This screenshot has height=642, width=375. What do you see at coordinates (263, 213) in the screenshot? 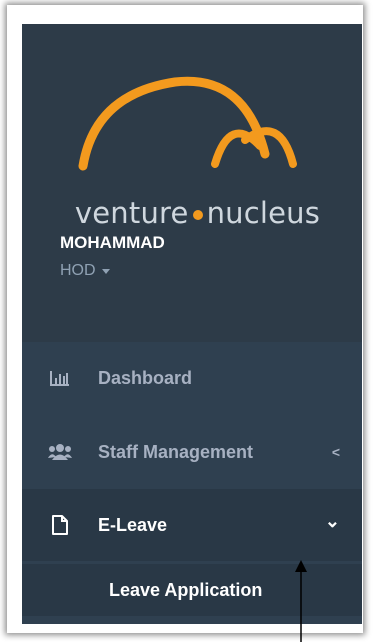
I see `logo-text-nucleus: nucleus` at bounding box center [263, 213].